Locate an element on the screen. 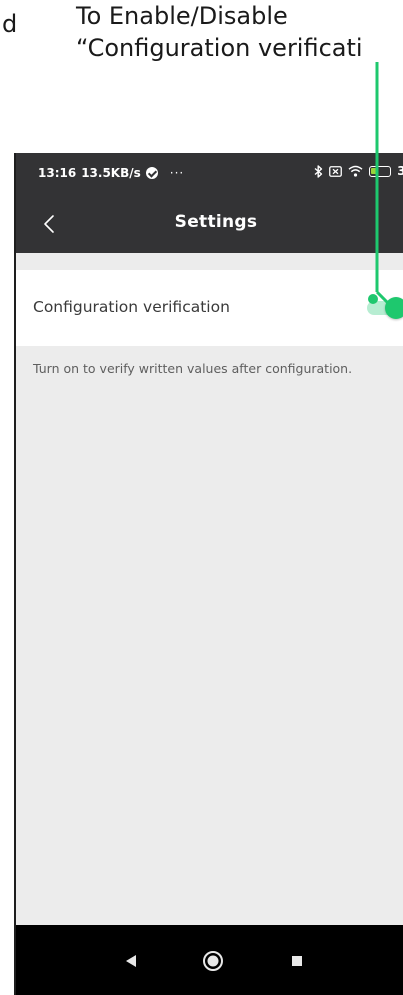  page-title: Settings is located at coordinates (216, 222).